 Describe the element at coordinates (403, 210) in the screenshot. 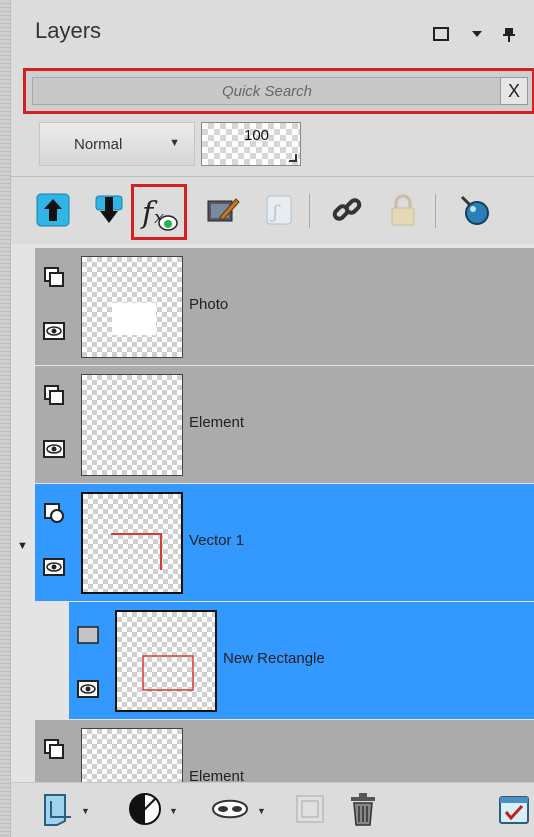

I see `lock-icon` at that location.